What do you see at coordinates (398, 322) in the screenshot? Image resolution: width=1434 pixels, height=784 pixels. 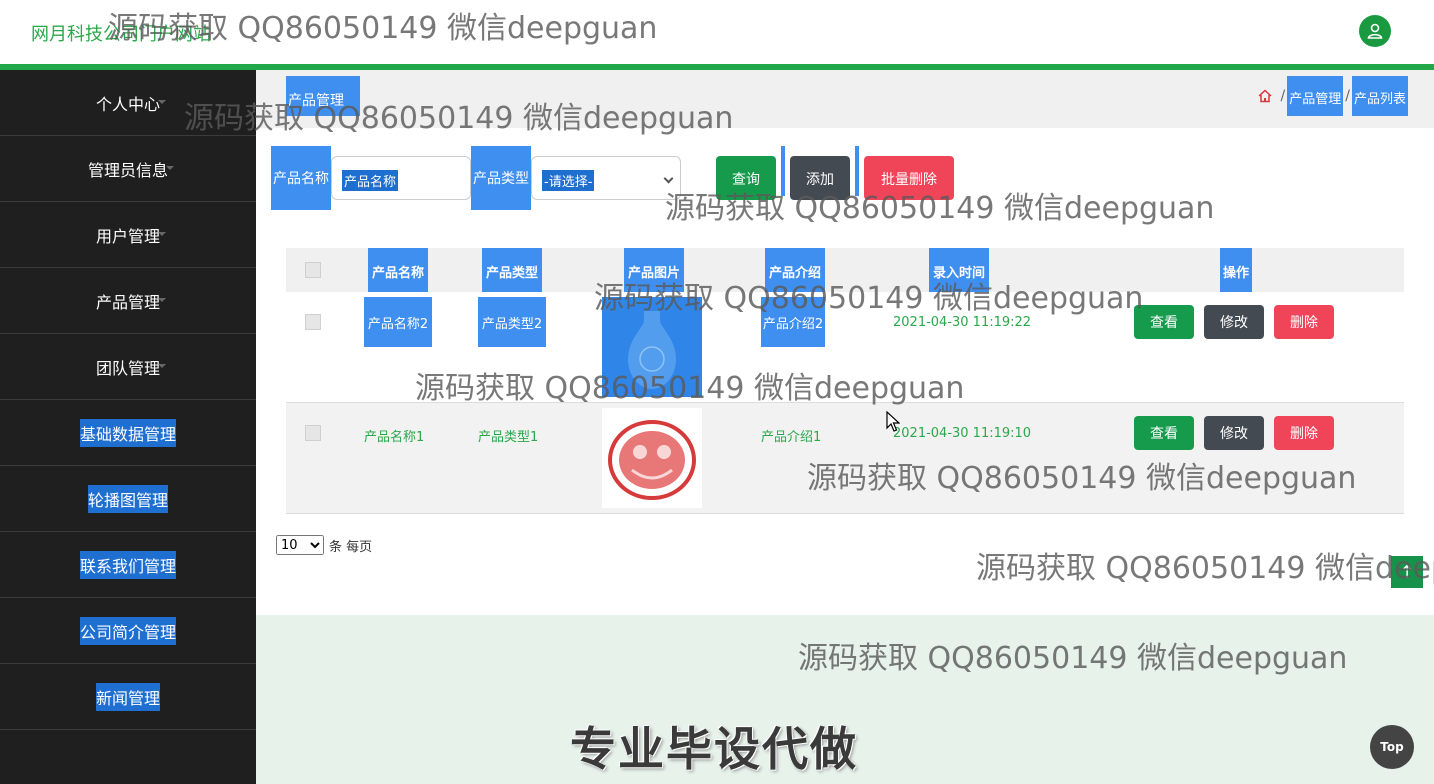 I see `cell-product-name: 产品名称2` at bounding box center [398, 322].